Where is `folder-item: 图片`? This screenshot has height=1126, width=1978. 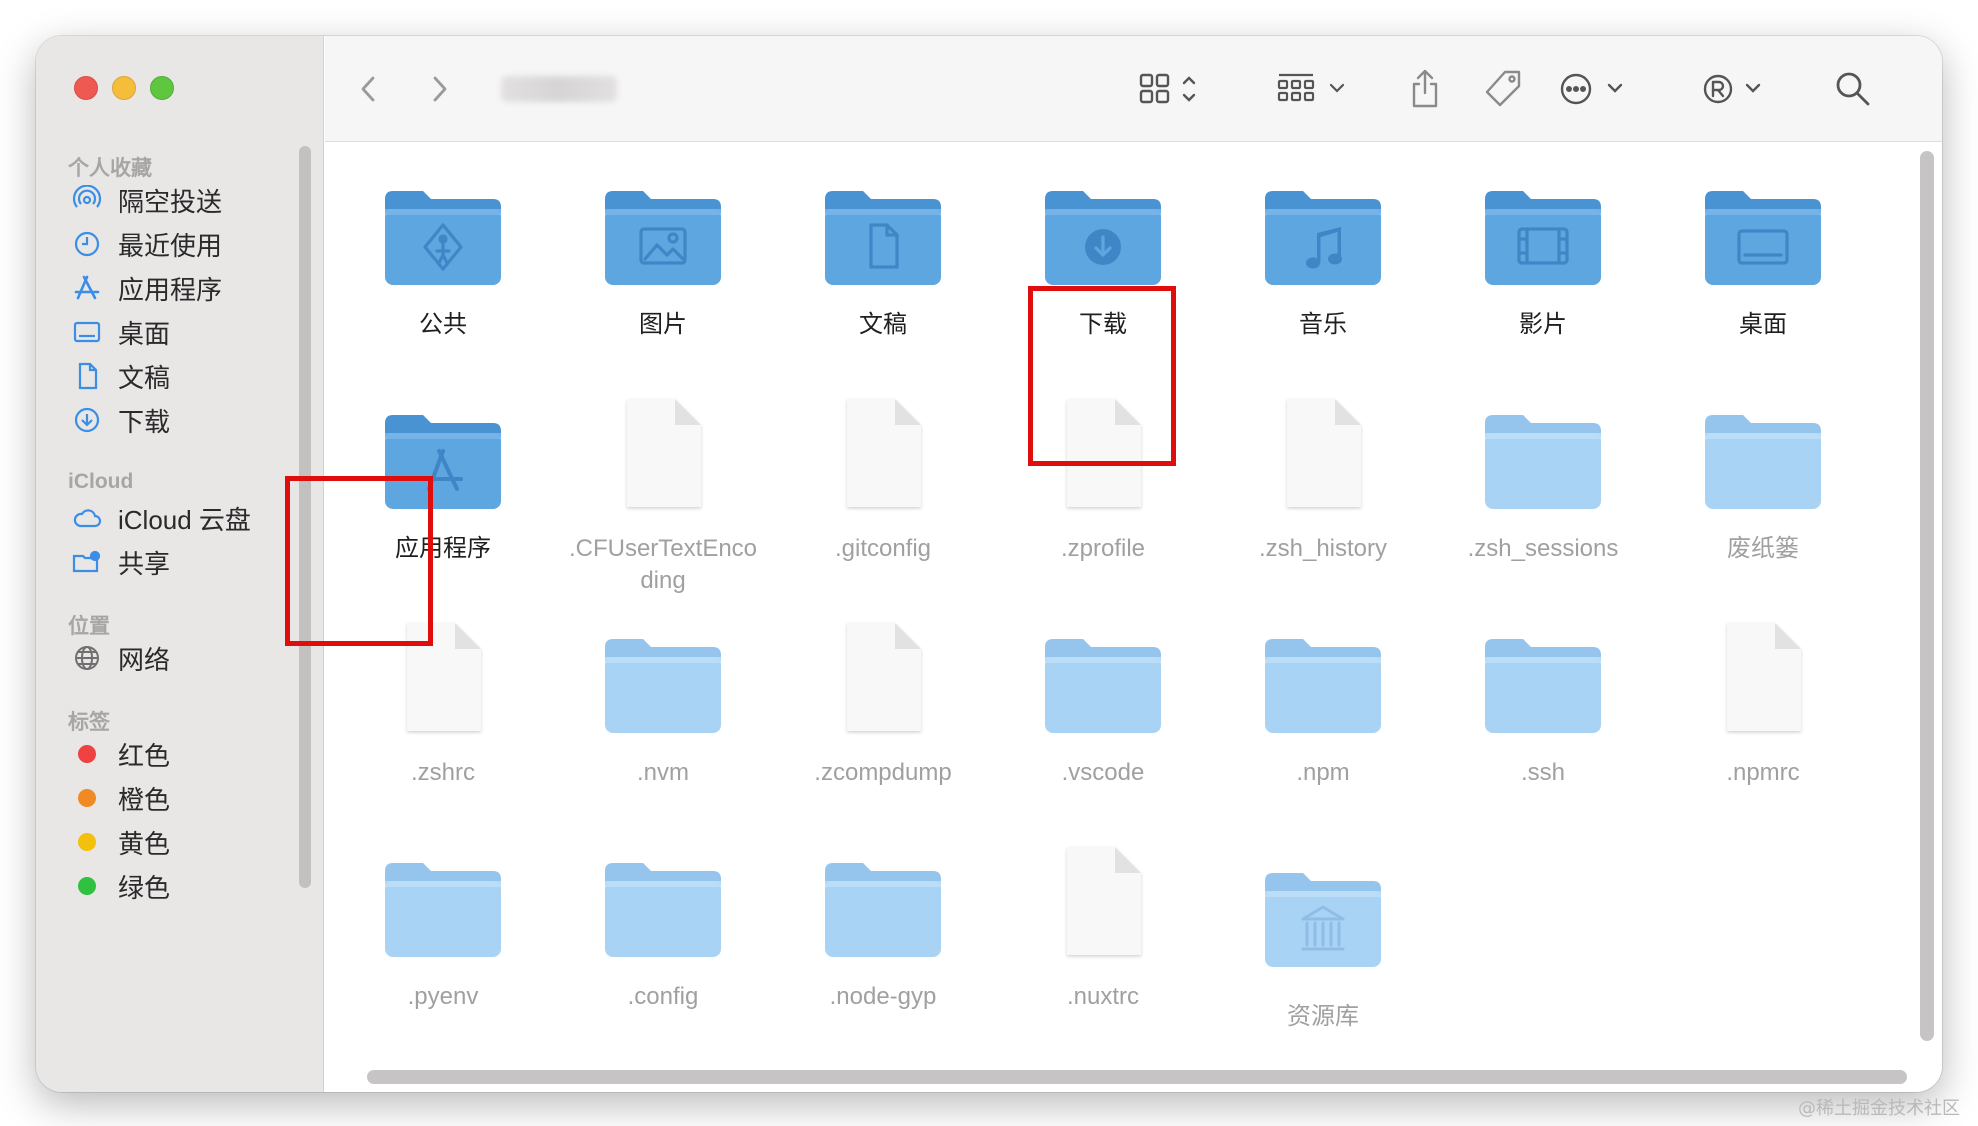 folder-item: 图片 is located at coordinates (663, 256).